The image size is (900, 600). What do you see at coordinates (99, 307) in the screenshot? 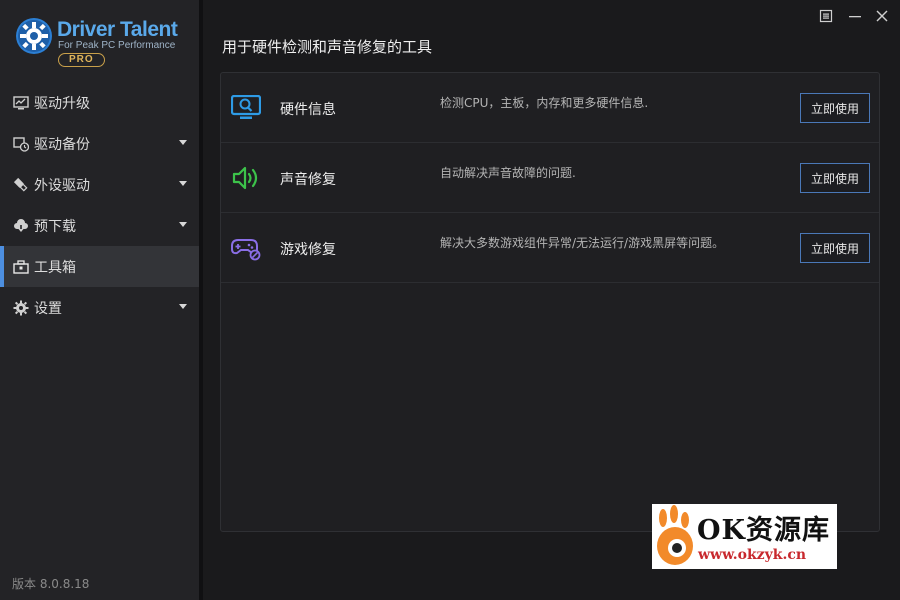
I see `sidebar-item-settings: 设置` at bounding box center [99, 307].